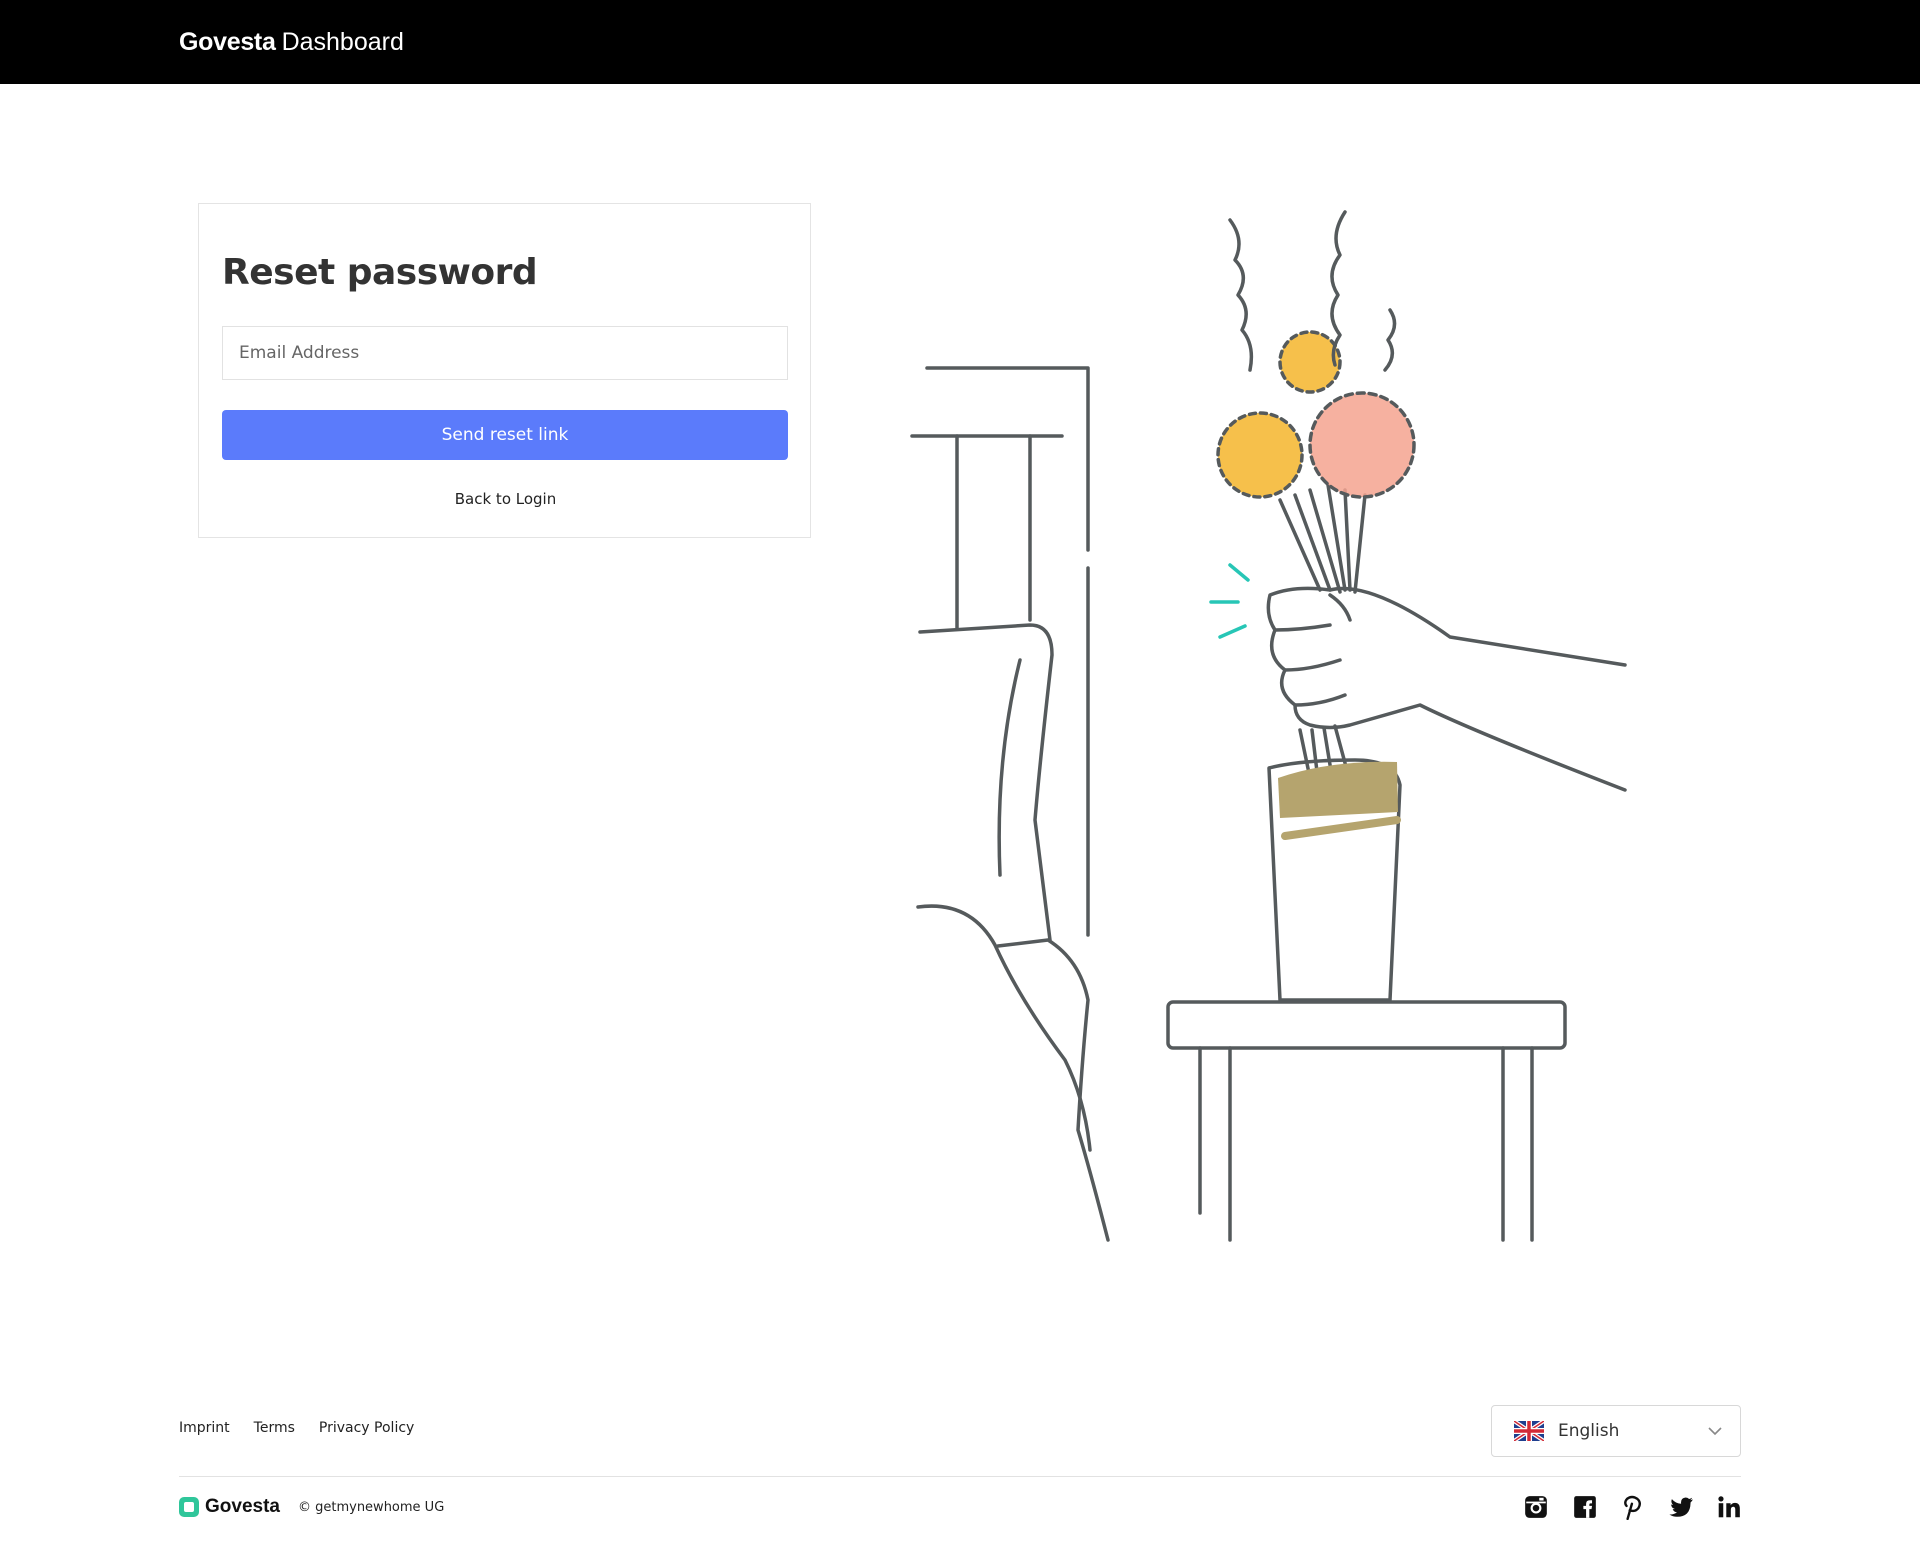  What do you see at coordinates (366, 1428) in the screenshot?
I see `privacy-policy-link: Privacy Policy` at bounding box center [366, 1428].